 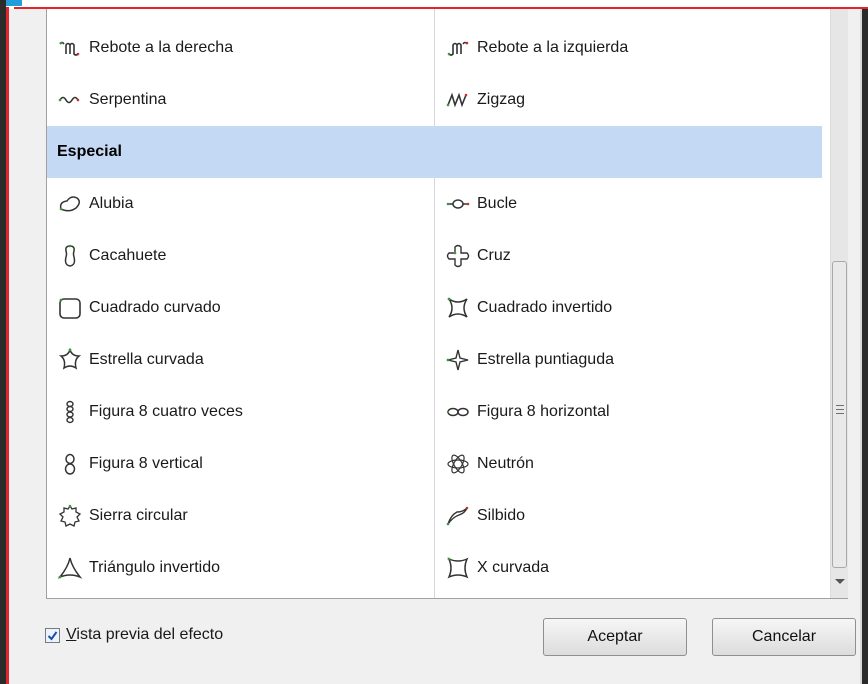 What do you see at coordinates (70, 516) in the screenshot?
I see `circular-saw-icon` at bounding box center [70, 516].